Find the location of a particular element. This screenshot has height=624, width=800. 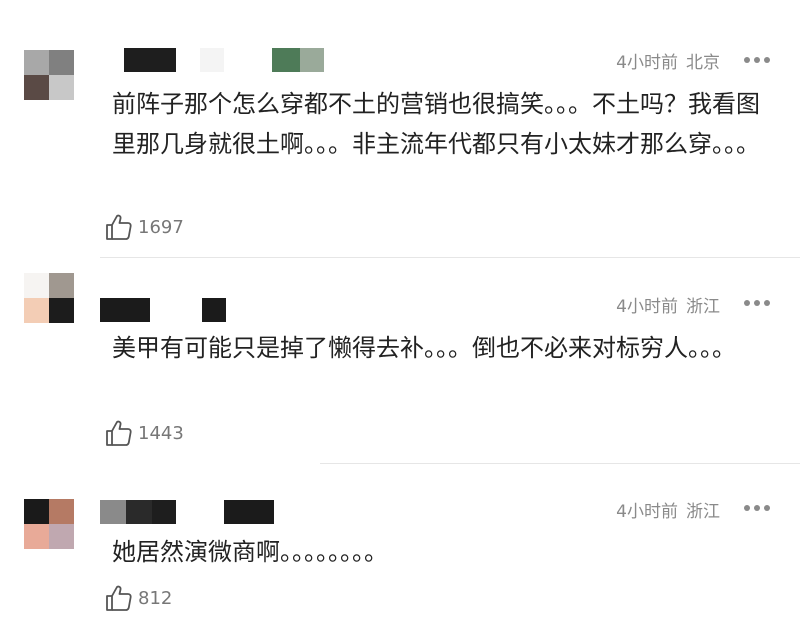

comment-text: 美甲有可能只是掉了懒得去补。。。倒也不必来对标穷人。。。 is located at coordinates (424, 348).